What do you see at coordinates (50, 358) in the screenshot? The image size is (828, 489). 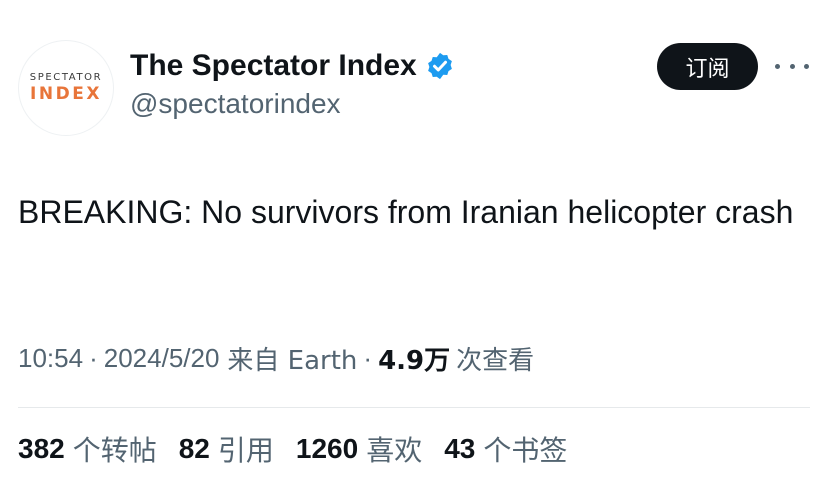 I see `tweet-time: 10:54` at bounding box center [50, 358].